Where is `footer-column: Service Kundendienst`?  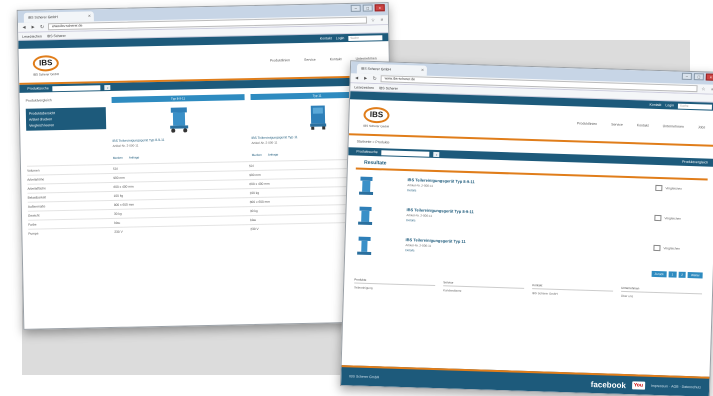 footer-column: Service Kundendienst is located at coordinates (484, 287).